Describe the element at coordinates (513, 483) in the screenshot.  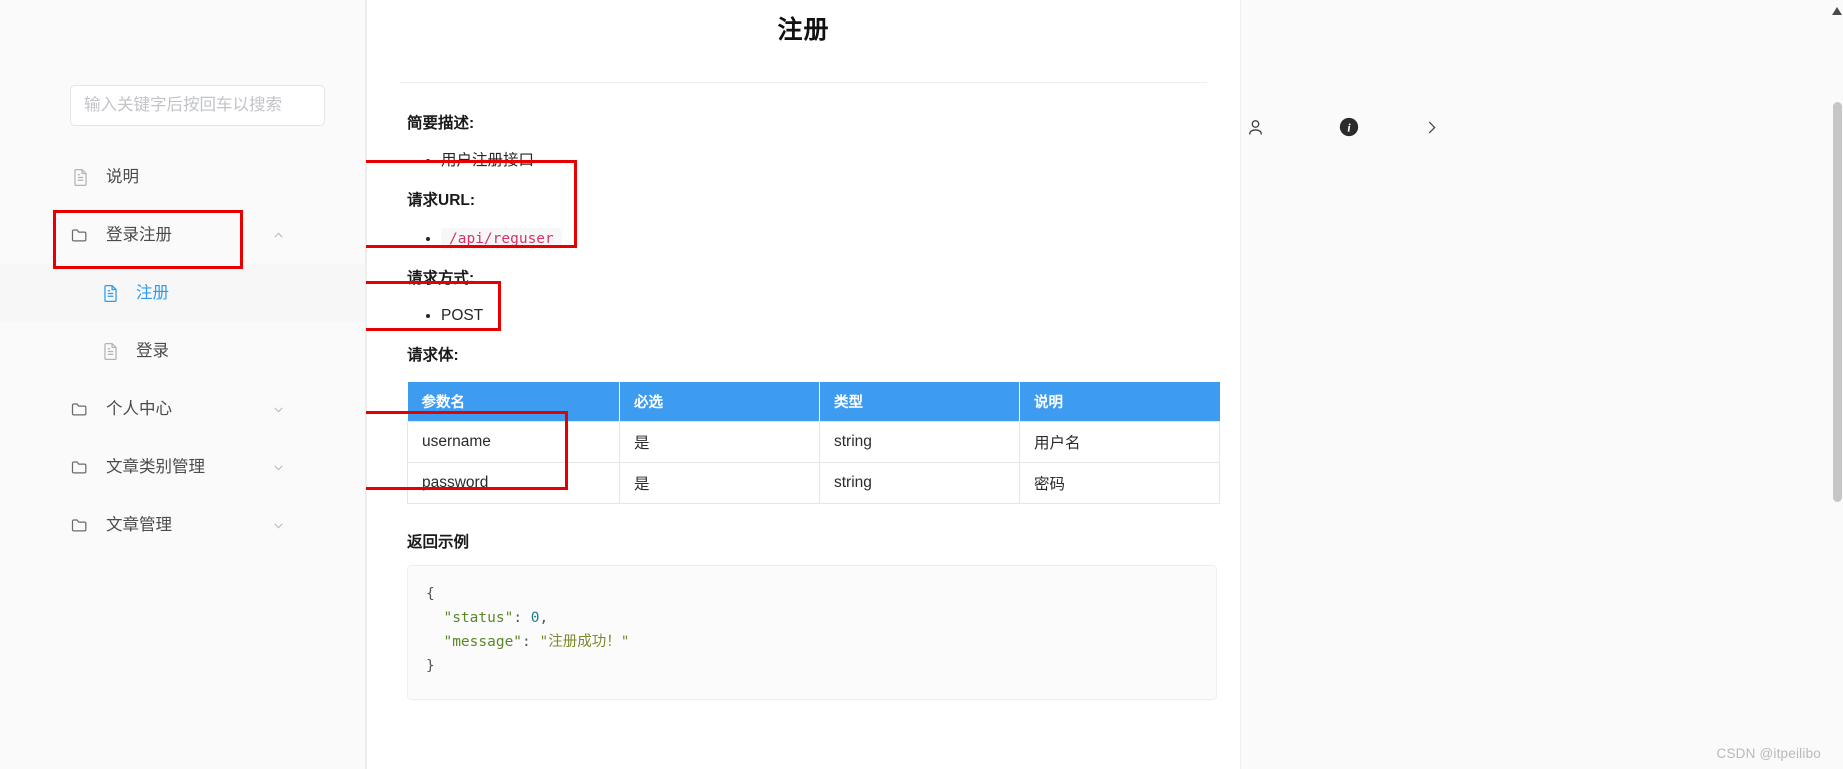
I see `table-cell: password` at that location.